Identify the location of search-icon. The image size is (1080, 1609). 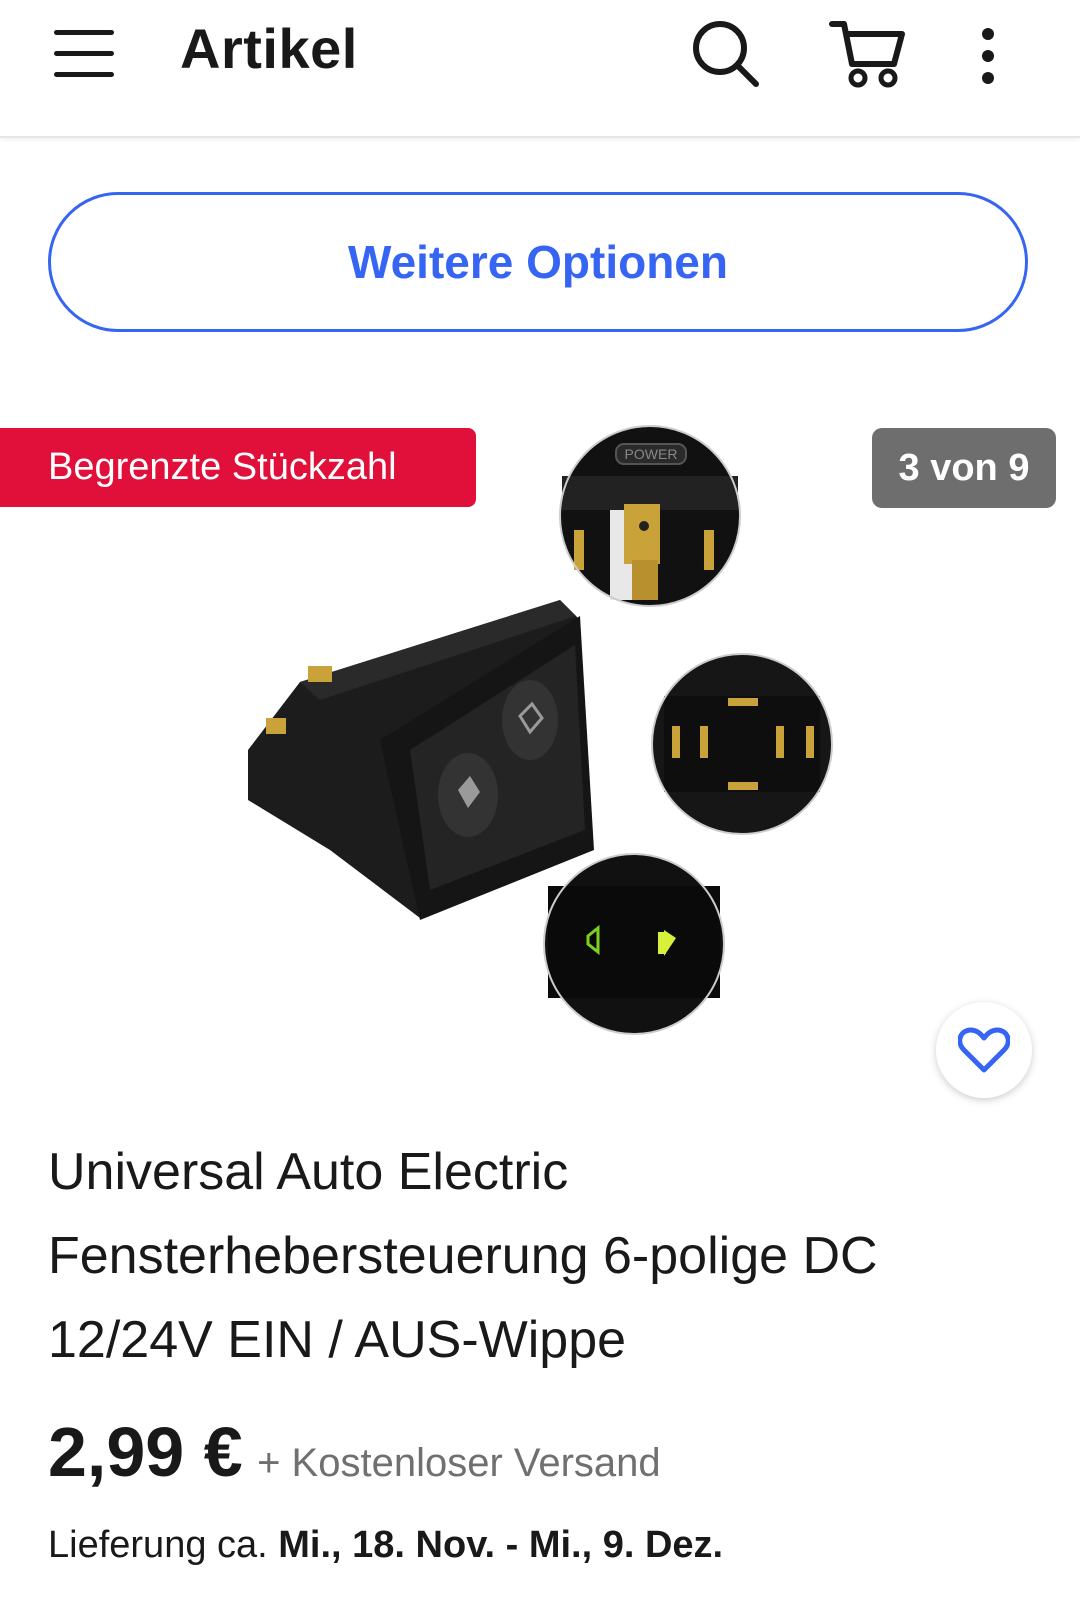
(726, 56).